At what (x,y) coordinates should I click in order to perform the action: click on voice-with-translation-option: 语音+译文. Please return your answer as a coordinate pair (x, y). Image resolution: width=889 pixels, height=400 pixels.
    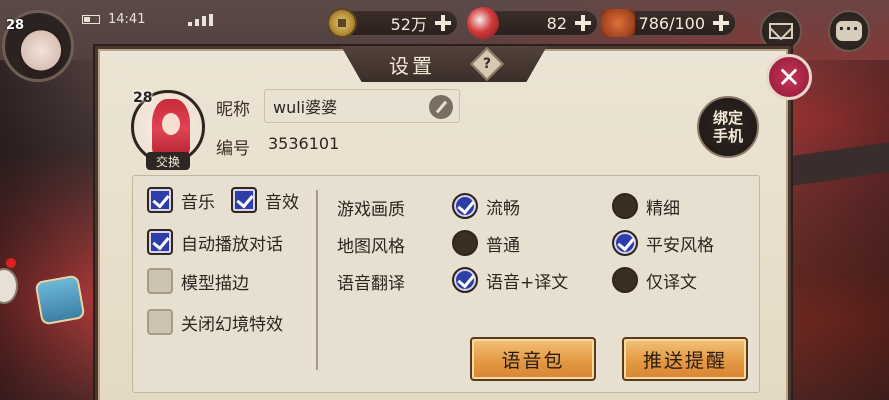
    Looking at the image, I should click on (510, 280).